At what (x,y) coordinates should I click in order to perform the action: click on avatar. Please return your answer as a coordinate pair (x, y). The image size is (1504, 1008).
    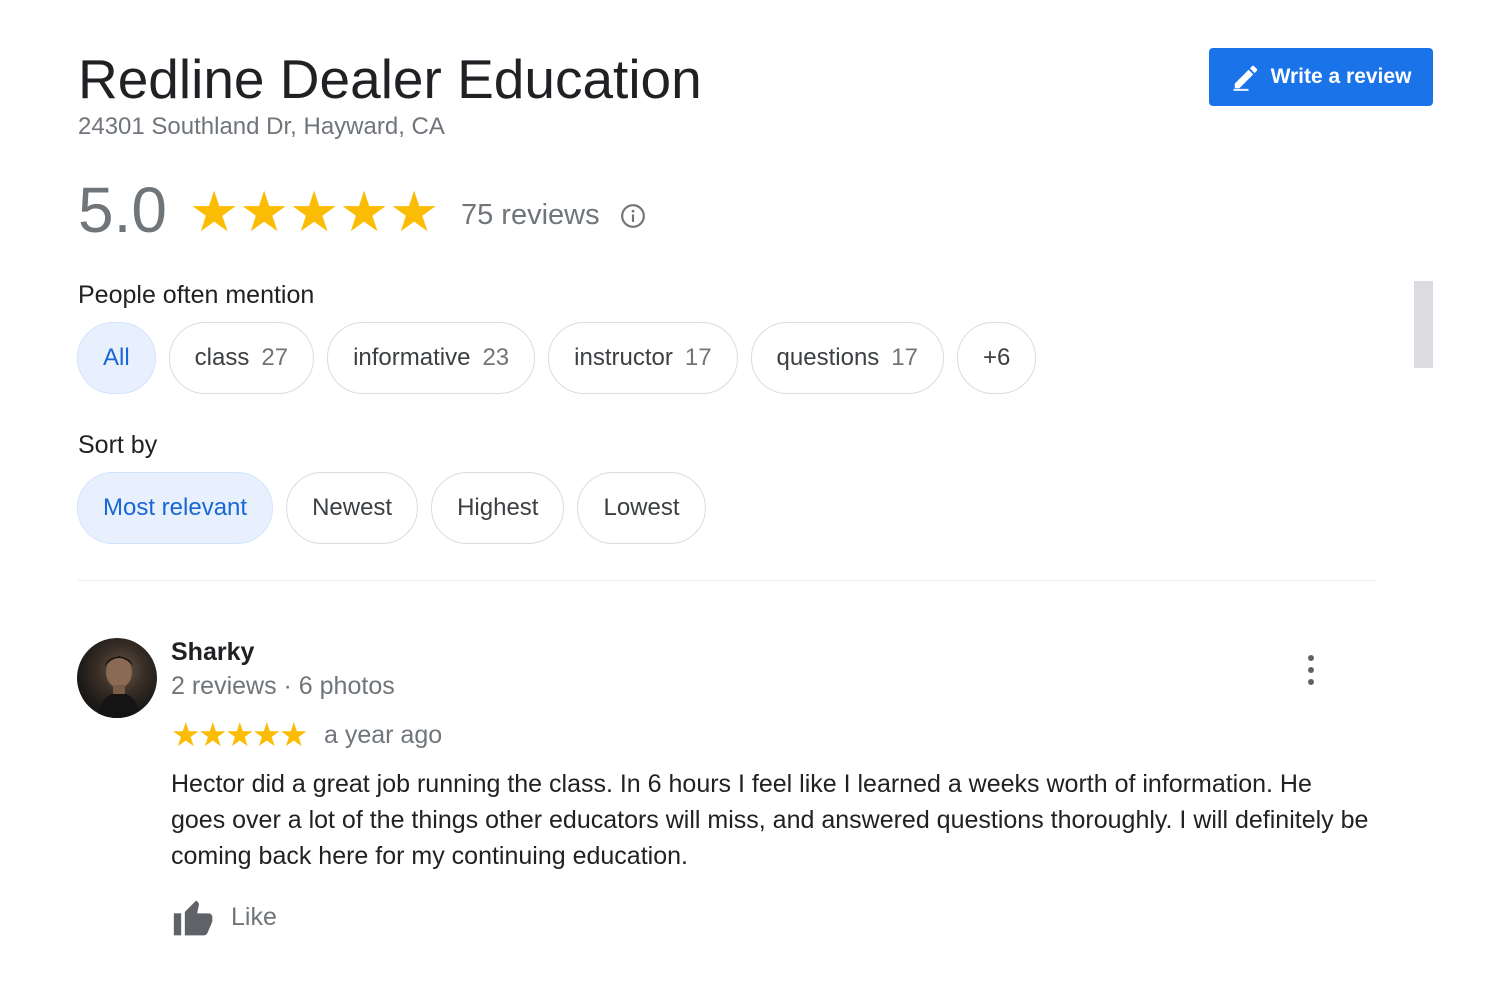
    Looking at the image, I should click on (117, 678).